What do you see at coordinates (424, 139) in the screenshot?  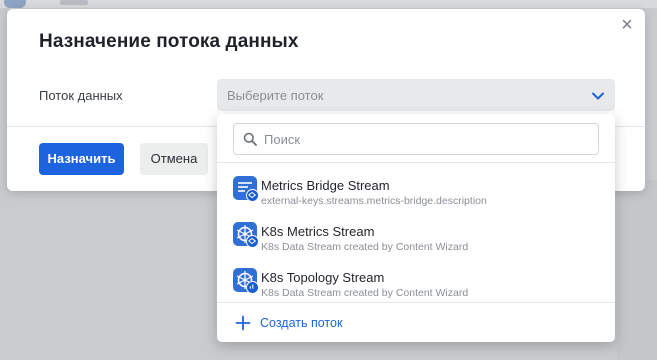 I see `search-input` at bounding box center [424, 139].